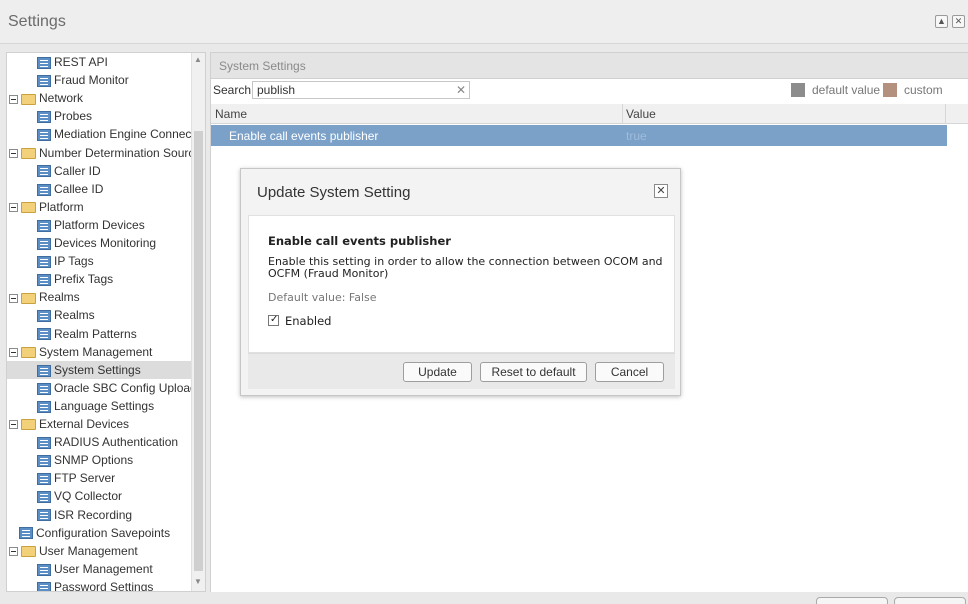 The width and height of the screenshot is (968, 604). Describe the element at coordinates (116, 442) in the screenshot. I see `tree-item-label: RADIUS Authentication` at that location.